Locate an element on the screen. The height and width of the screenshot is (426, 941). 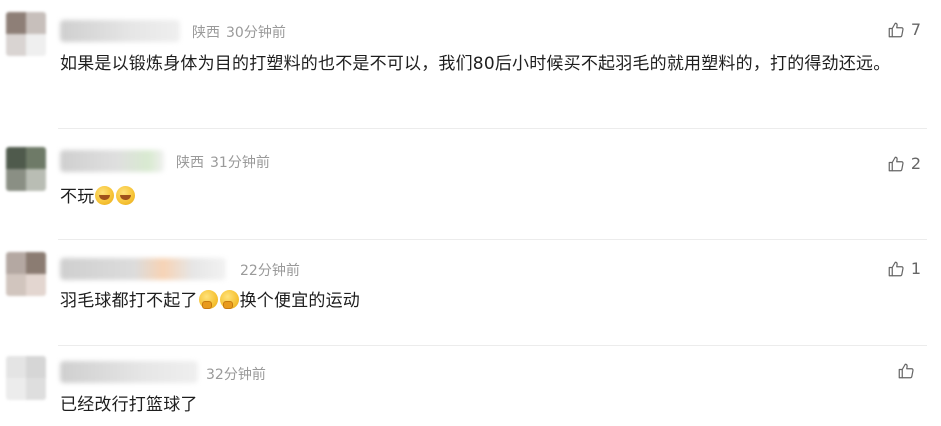
comment-text: 羽毛球都打不起了 换个便宜的运动 is located at coordinates (490, 301).